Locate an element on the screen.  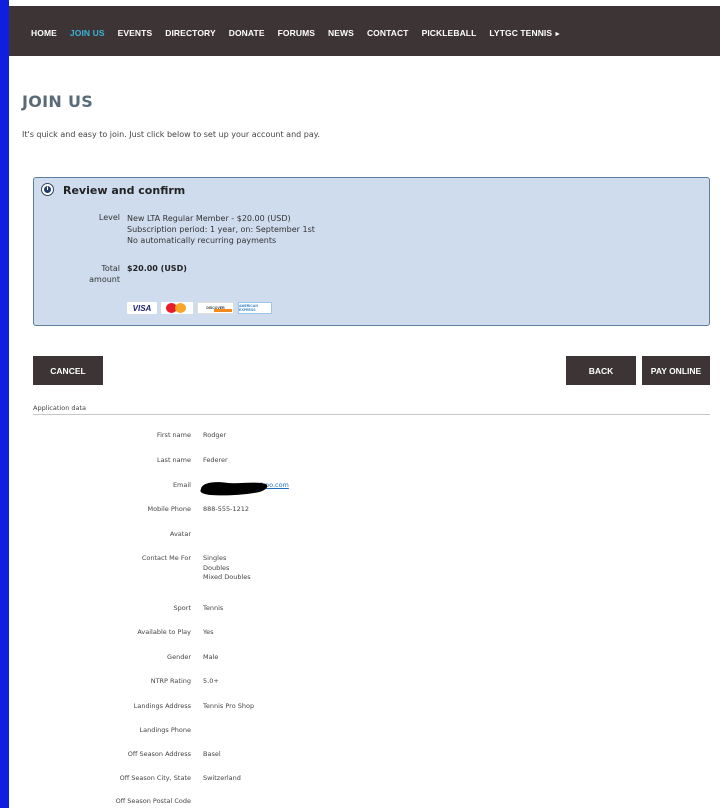
field-value: Switzerland is located at coordinates (222, 778).